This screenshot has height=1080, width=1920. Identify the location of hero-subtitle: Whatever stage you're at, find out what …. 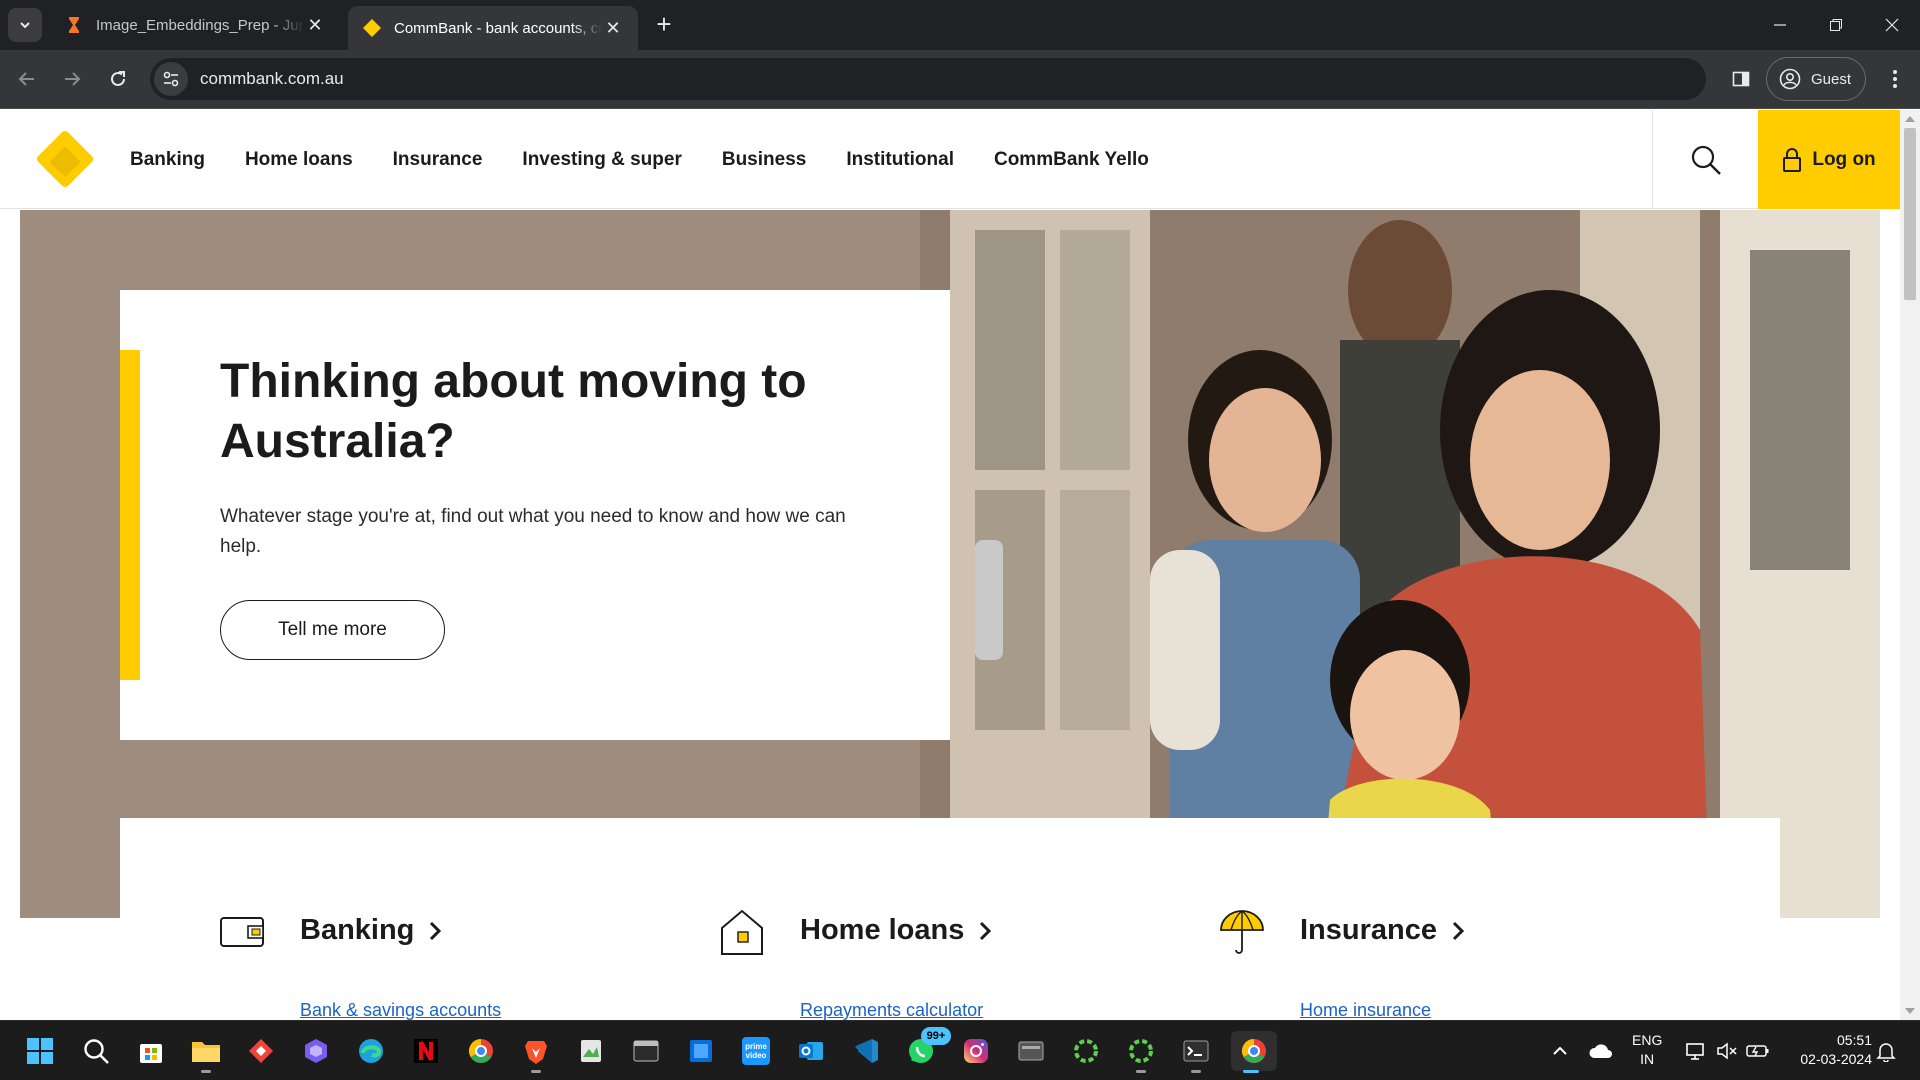
(533, 531).